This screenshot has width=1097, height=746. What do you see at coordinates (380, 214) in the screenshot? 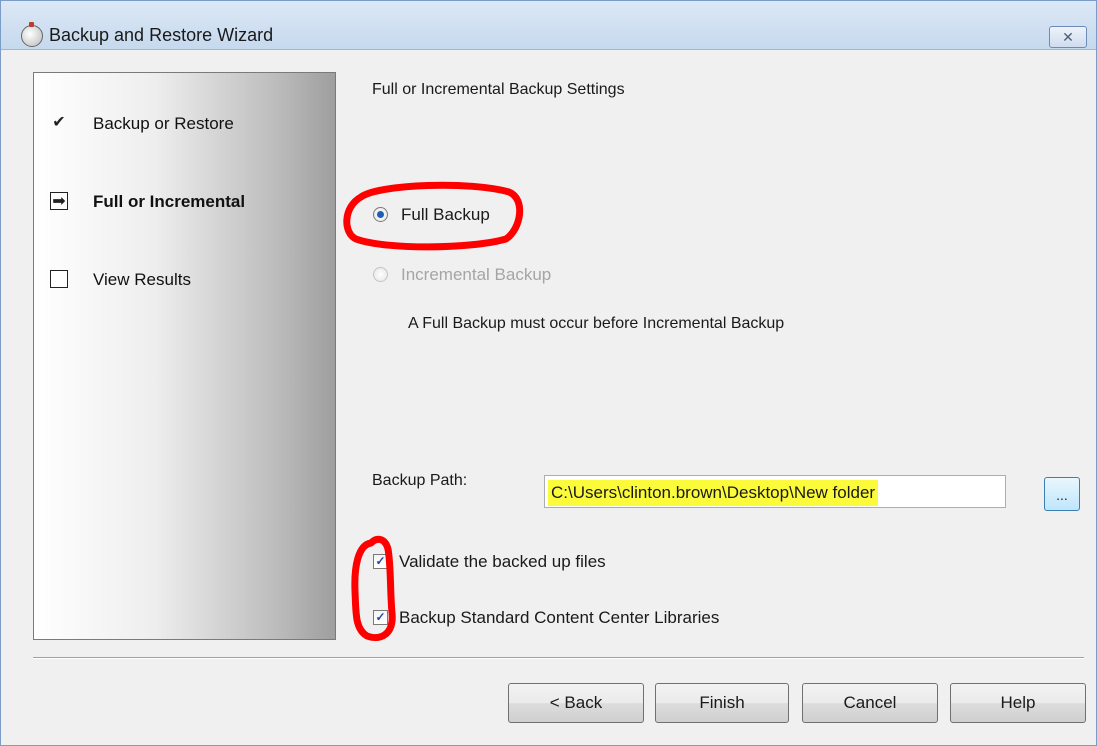
I see `radio-selected-icon` at bounding box center [380, 214].